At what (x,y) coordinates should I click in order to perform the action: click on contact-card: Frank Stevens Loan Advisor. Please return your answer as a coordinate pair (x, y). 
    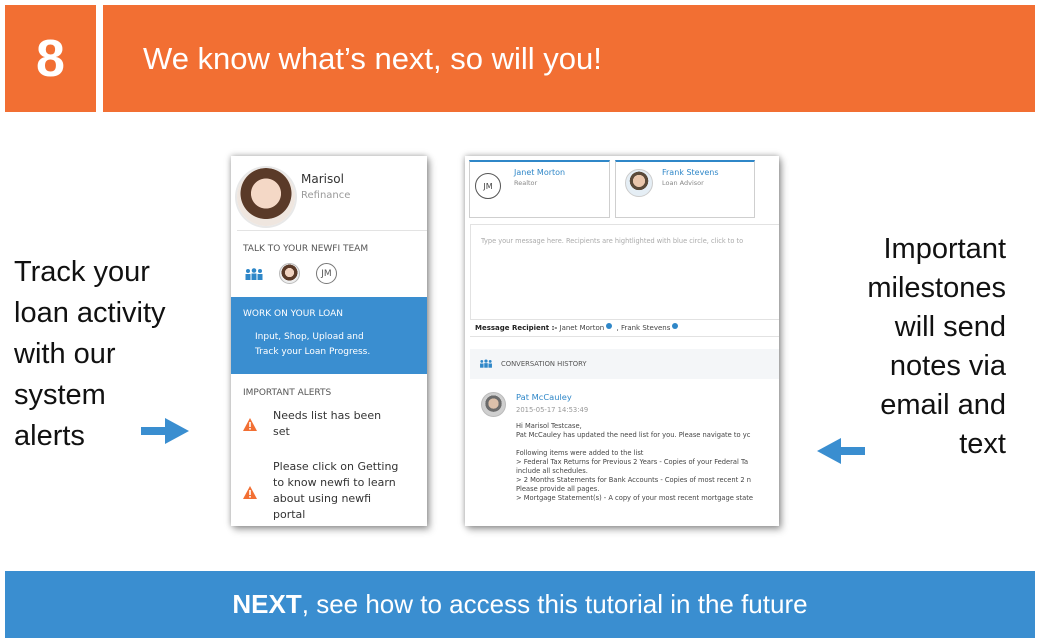
    Looking at the image, I should click on (685, 189).